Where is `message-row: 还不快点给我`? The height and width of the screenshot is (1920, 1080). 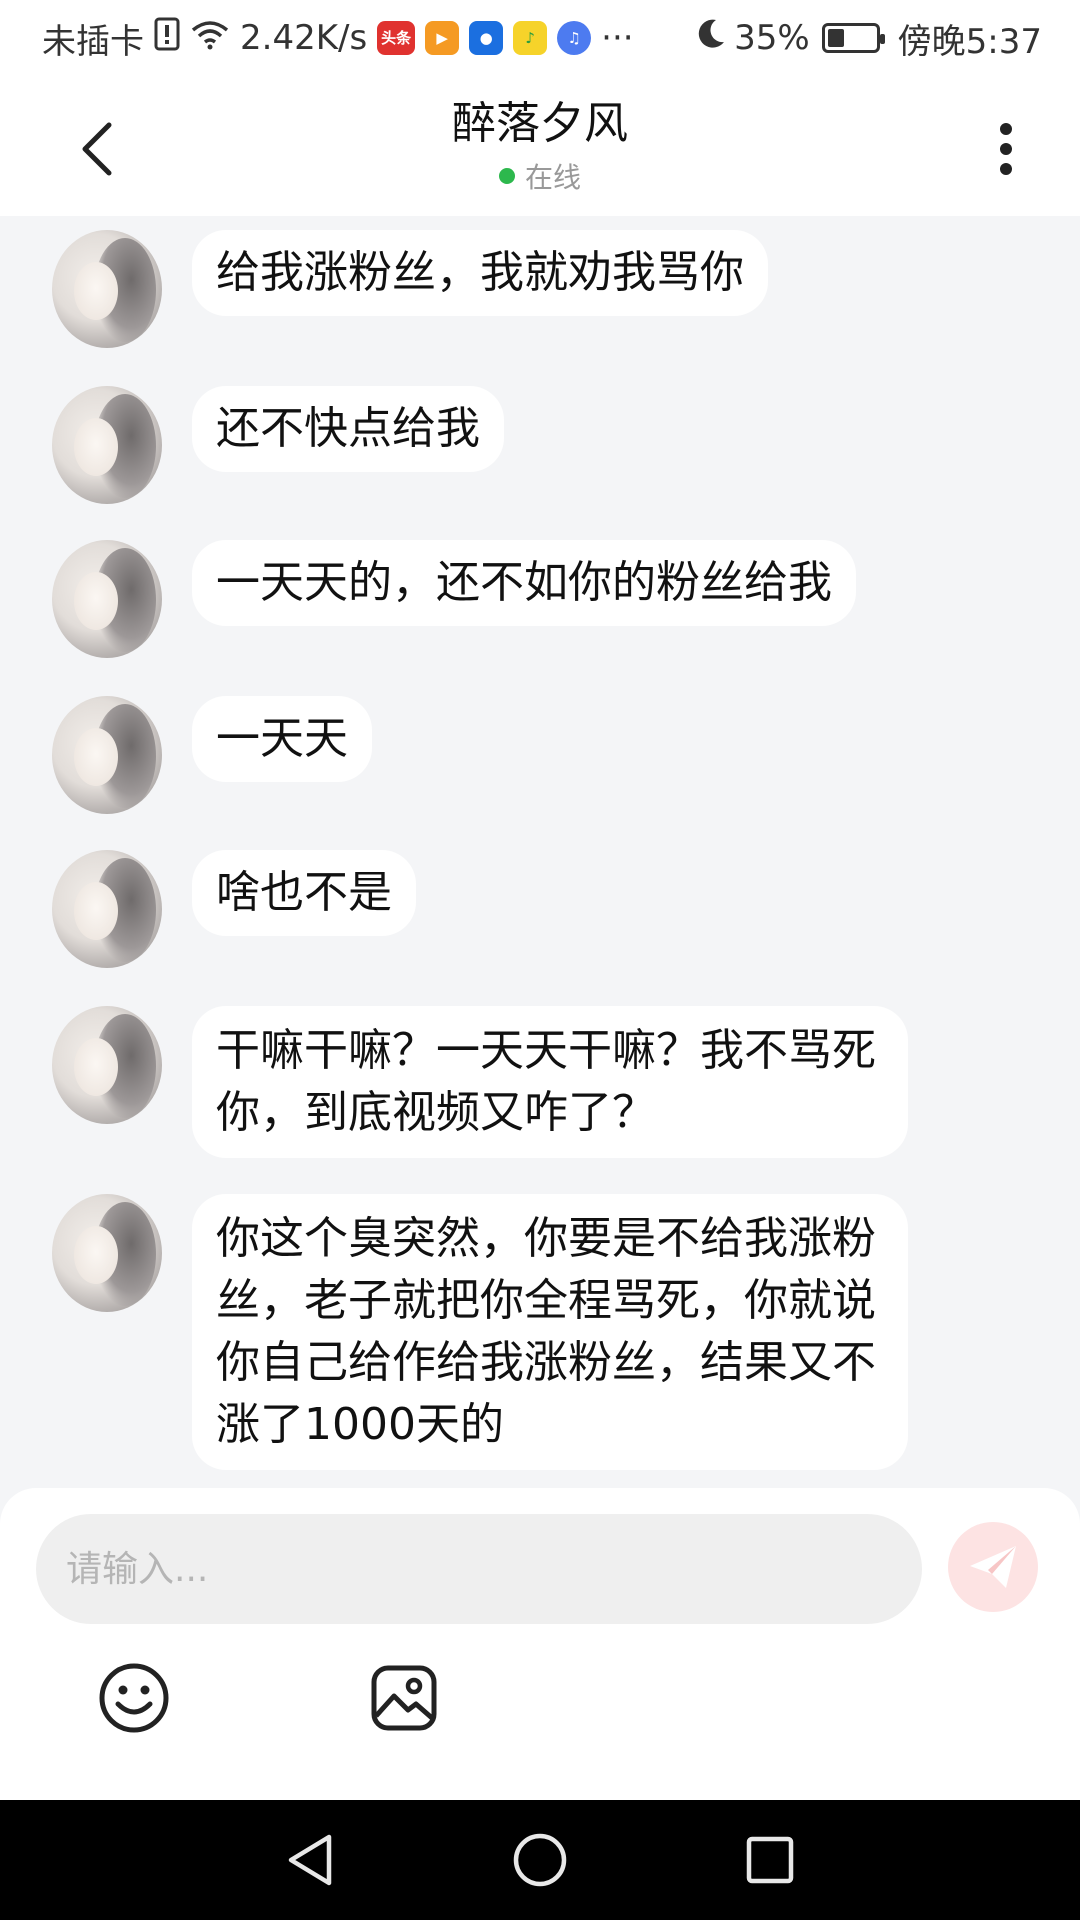
message-row: 还不快点给我 is located at coordinates (278, 445).